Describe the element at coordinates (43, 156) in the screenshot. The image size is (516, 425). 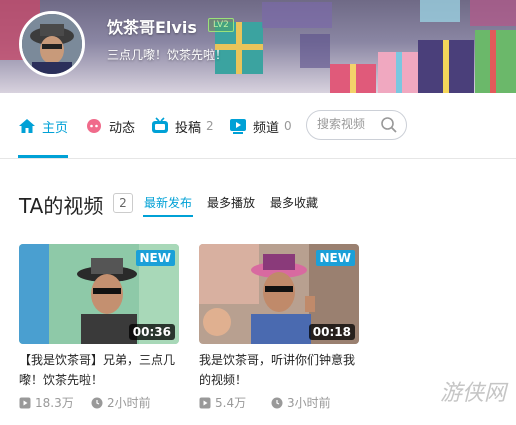
I see `active-tab-indicator` at that location.